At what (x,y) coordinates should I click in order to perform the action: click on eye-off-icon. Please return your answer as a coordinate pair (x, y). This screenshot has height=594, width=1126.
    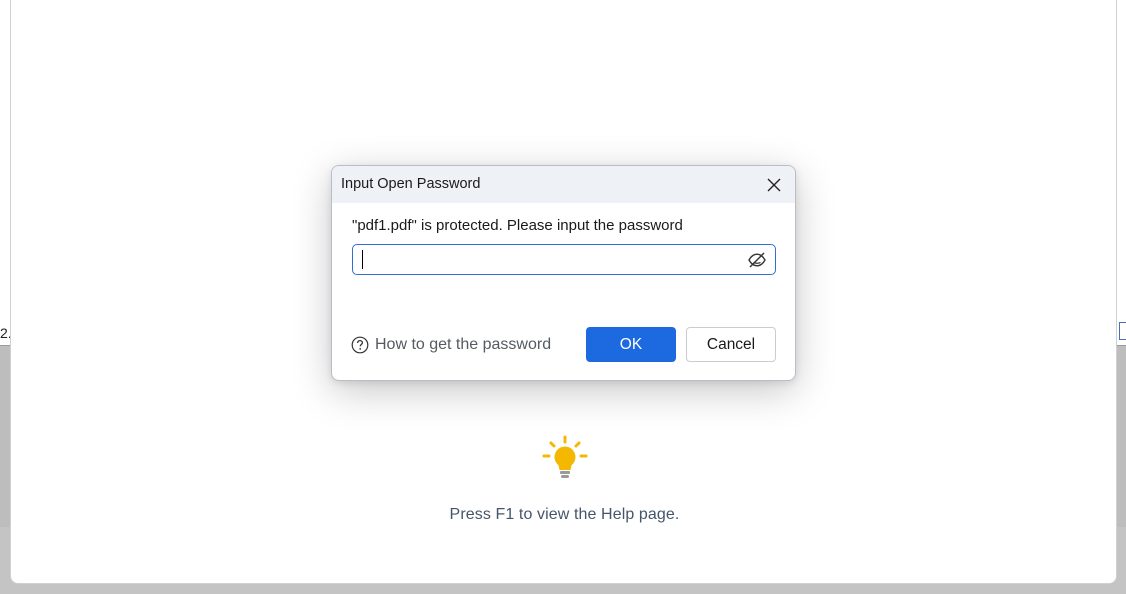
    Looking at the image, I should click on (757, 260).